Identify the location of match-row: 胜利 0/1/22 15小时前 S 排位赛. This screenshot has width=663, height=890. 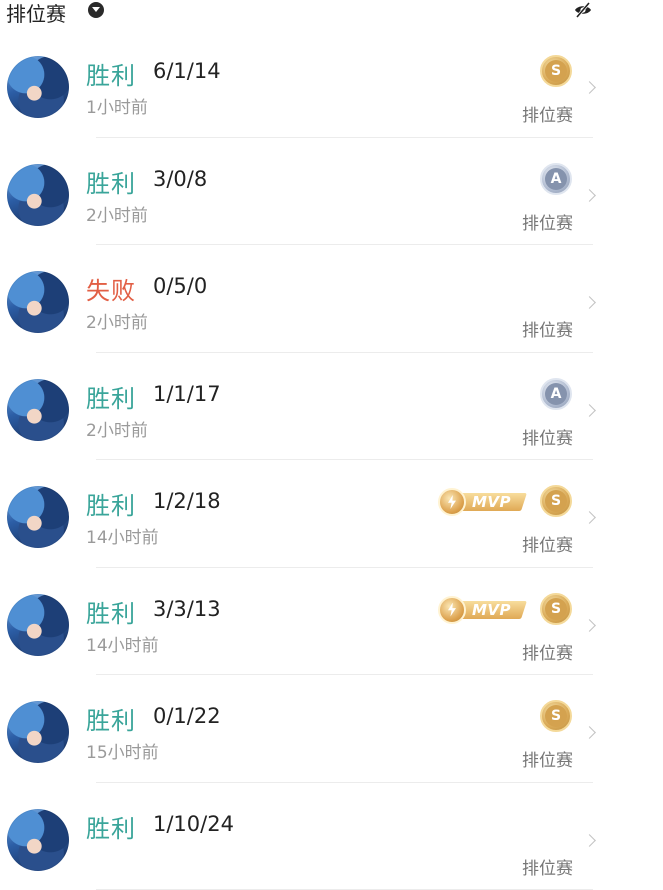
(331, 729).